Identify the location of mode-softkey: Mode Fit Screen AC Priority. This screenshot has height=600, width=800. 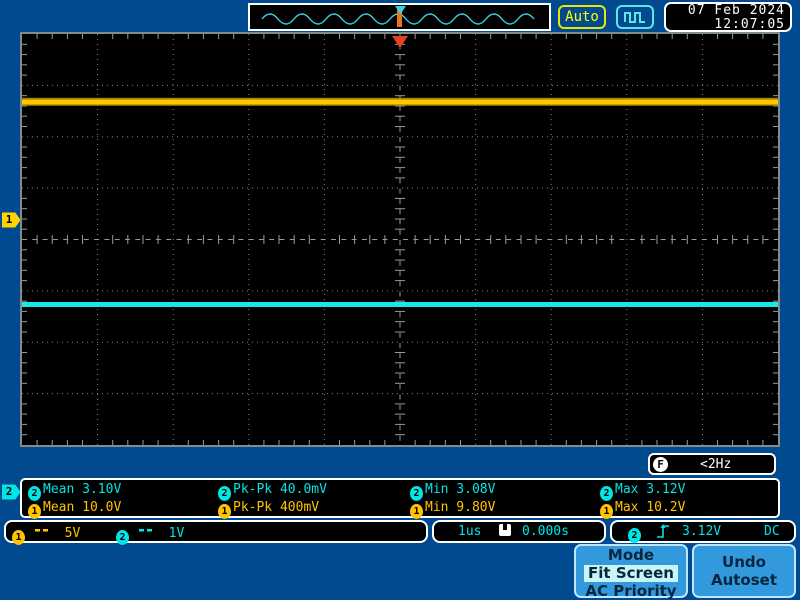
(631, 572).